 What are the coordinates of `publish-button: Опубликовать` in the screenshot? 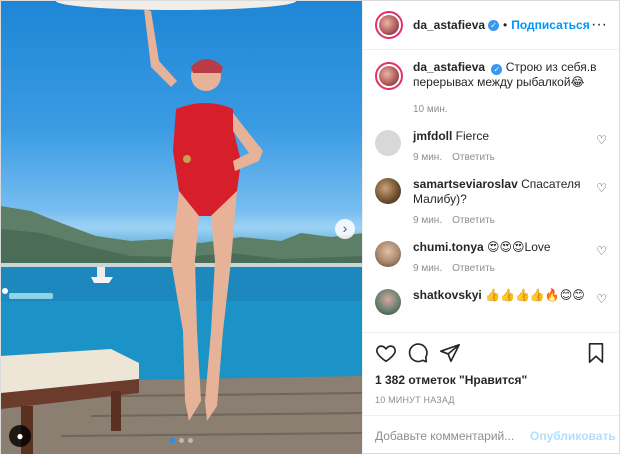 It's located at (573, 436).